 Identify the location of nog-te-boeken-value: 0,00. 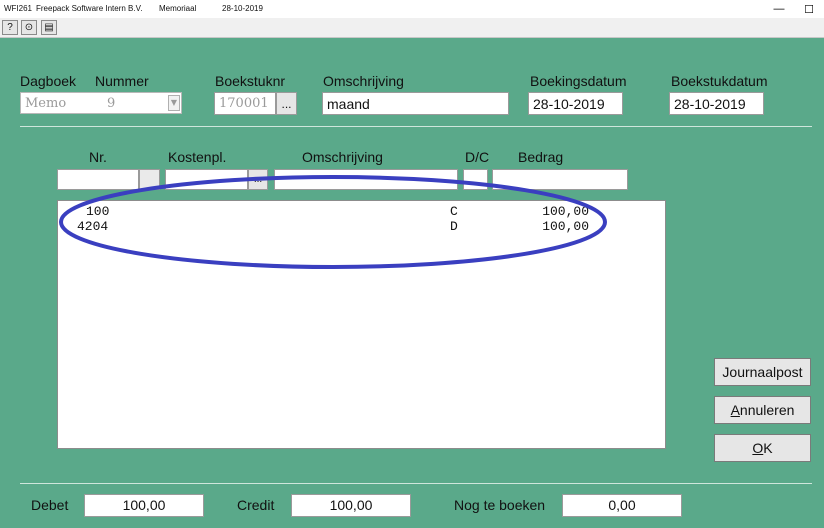
(622, 505).